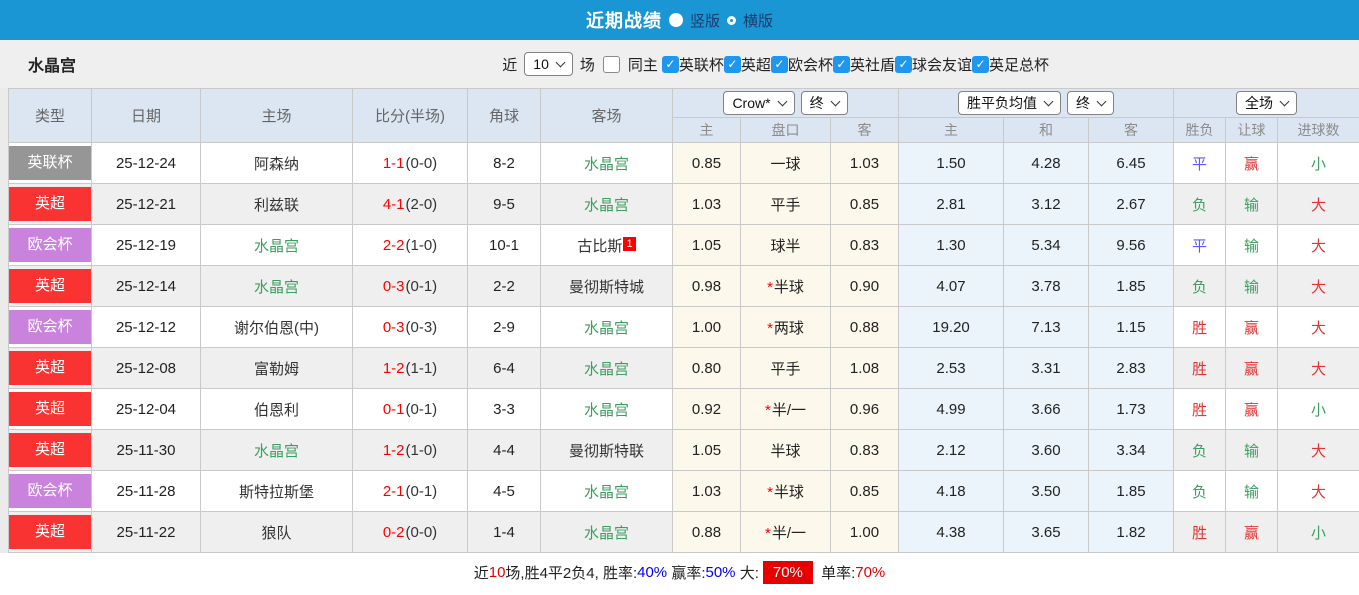 Image resolution: width=1359 pixels, height=595 pixels. What do you see at coordinates (393, 409) in the screenshot?
I see `fulltime-score: 0-1` at bounding box center [393, 409].